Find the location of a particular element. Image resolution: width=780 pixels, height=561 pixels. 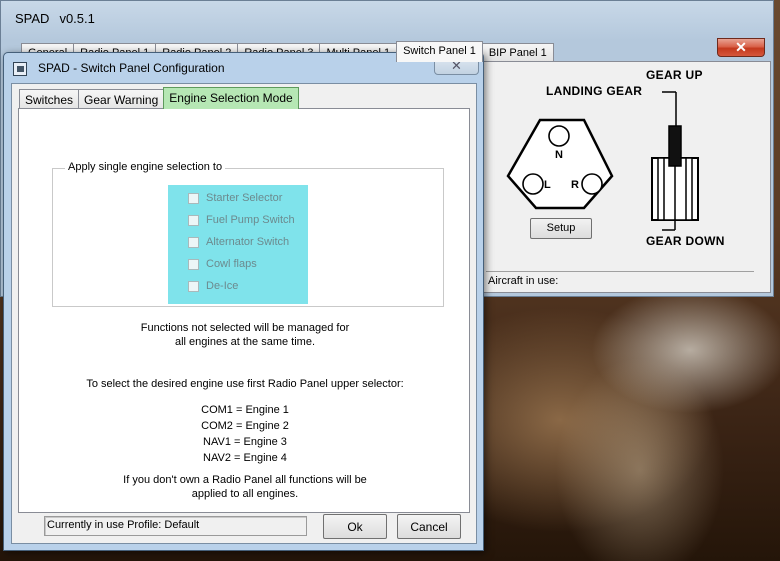

dialog-title: SPAD - Switch Panel Configuration is located at coordinates (131, 68).